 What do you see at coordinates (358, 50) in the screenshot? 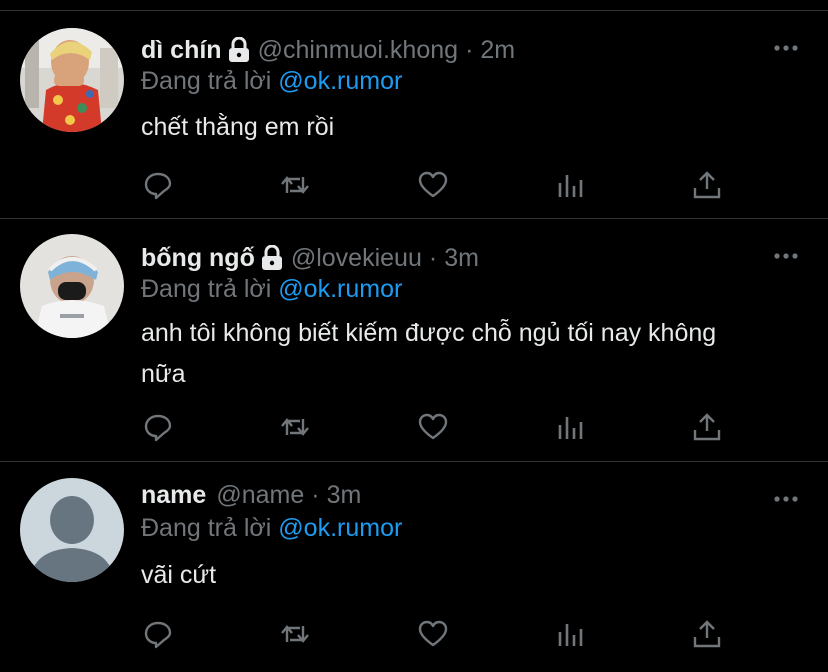
I see `handle: @chinmuoi.khong` at bounding box center [358, 50].